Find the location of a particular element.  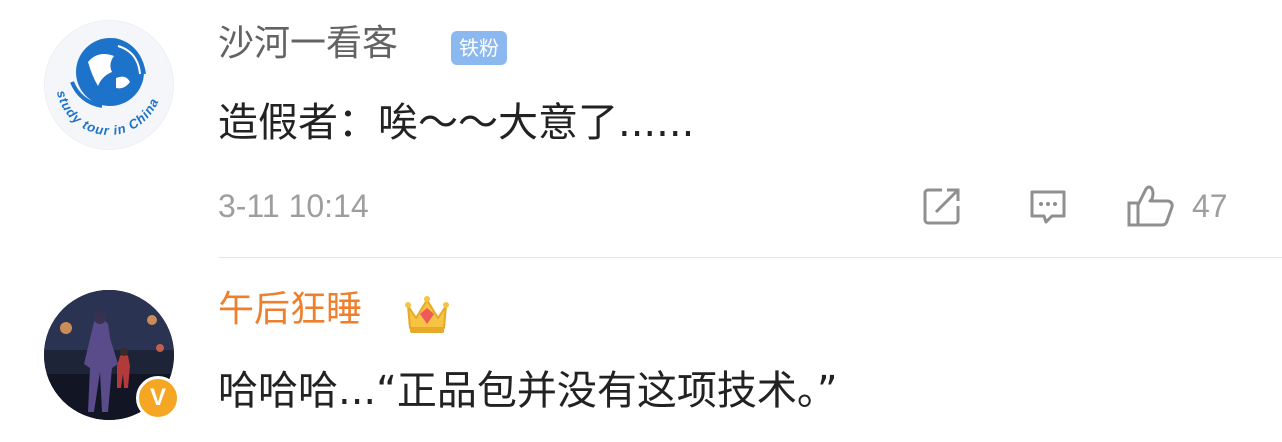

comment-text: 哈哈哈...“正品包并没有这项技术。” is located at coordinates (528, 391).